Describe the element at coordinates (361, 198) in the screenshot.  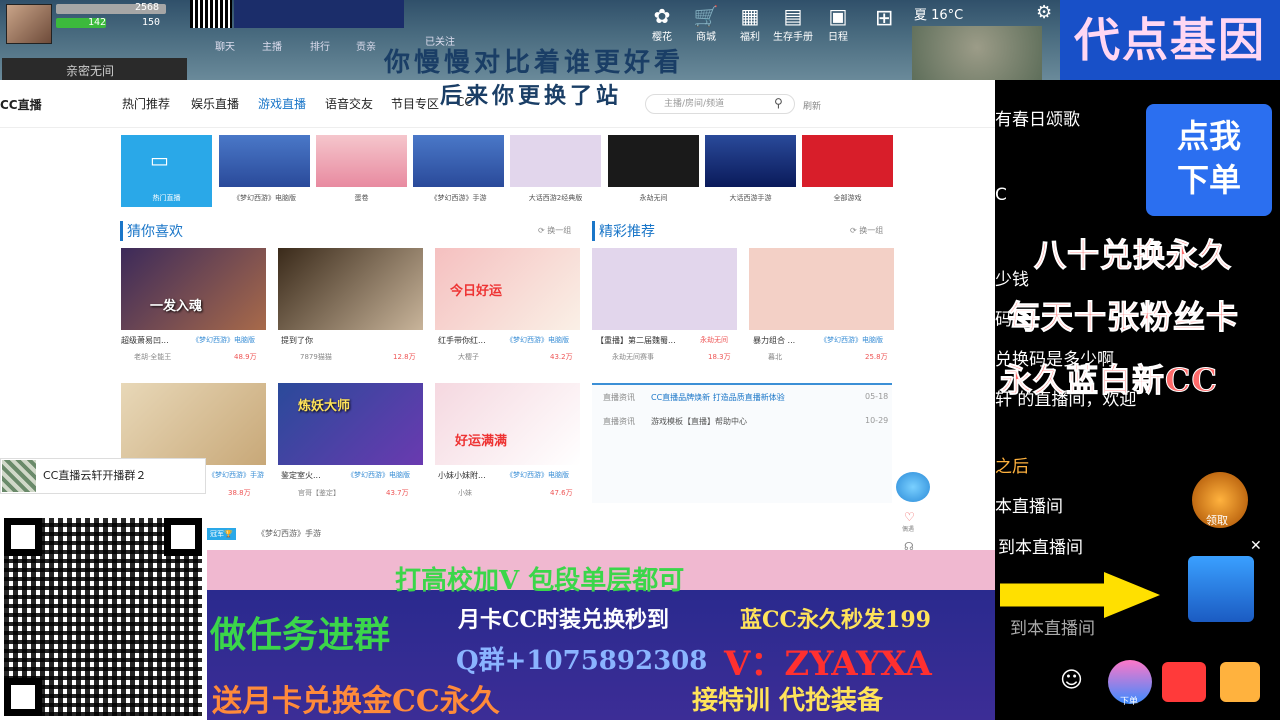
I see `category-label: 蛋卷` at that location.